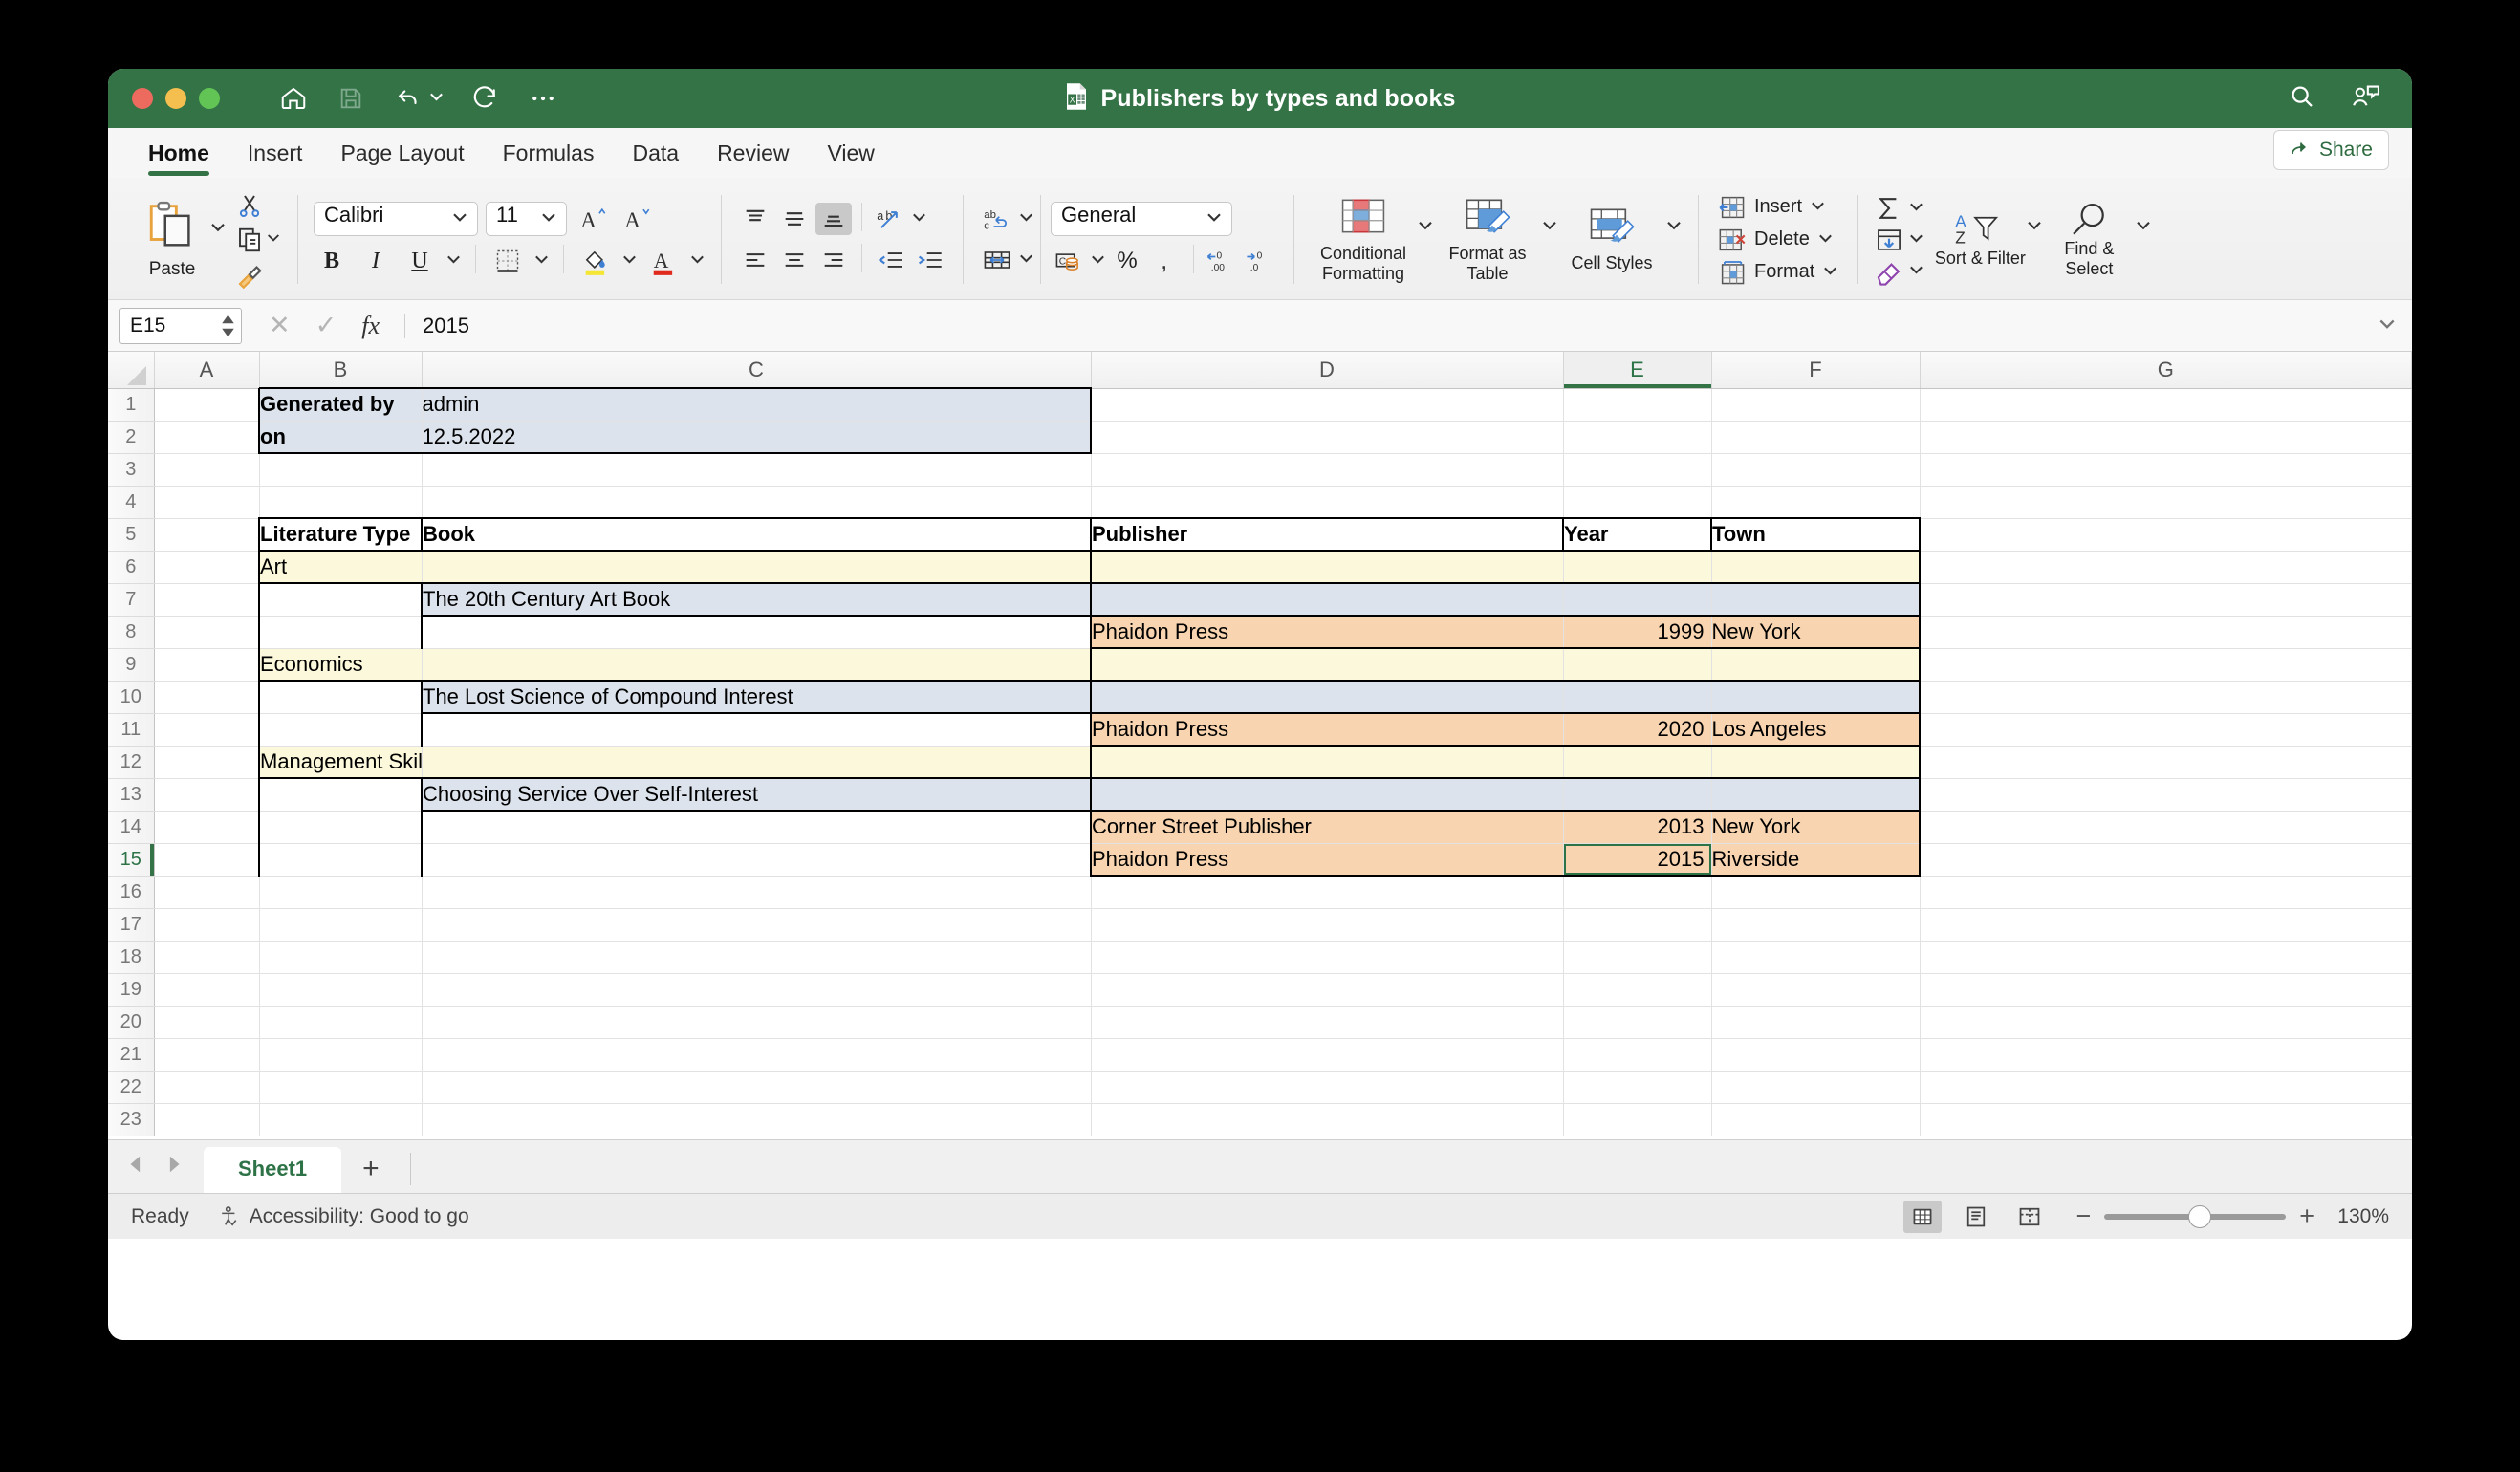 Image resolution: width=2520 pixels, height=1472 pixels. I want to click on borders-dropdown-caret, so click(542, 260).